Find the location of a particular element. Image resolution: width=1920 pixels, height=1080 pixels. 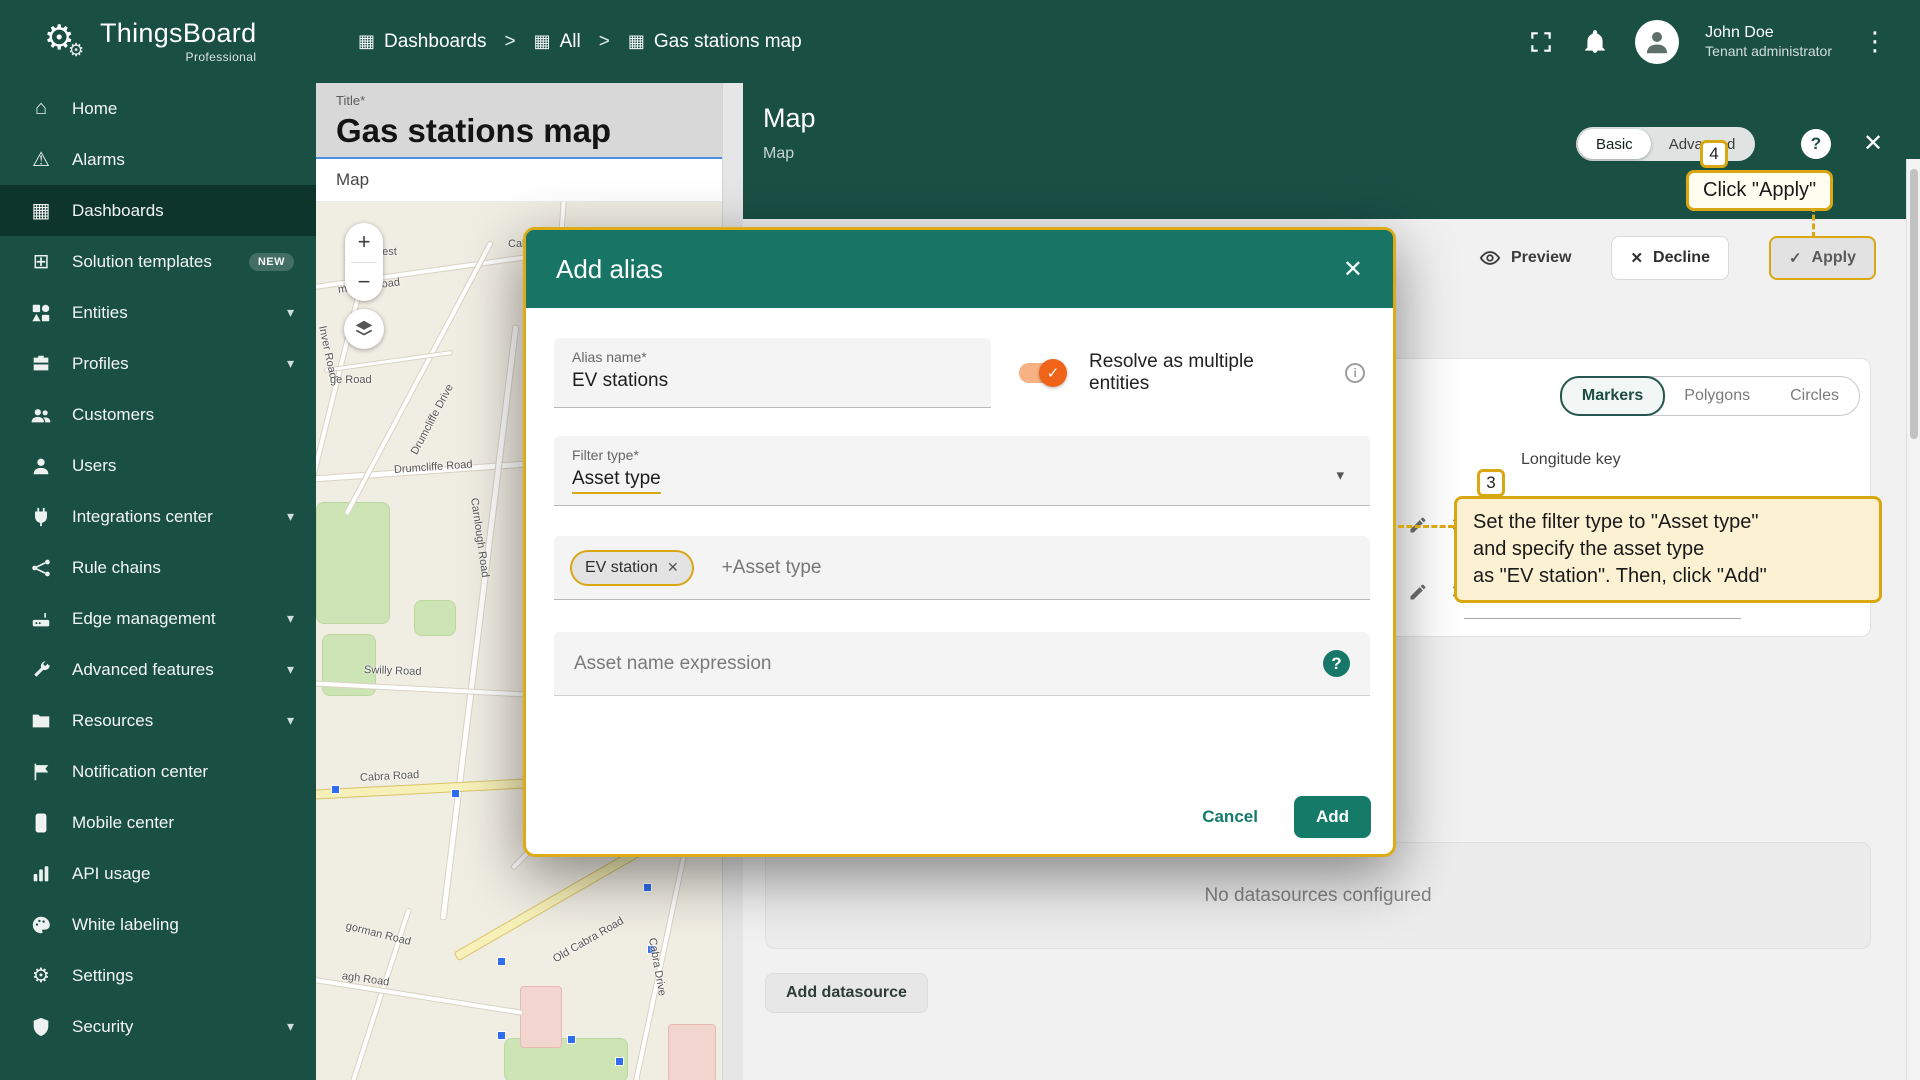

step-4-callout: Click "Apply" is located at coordinates (1760, 190).